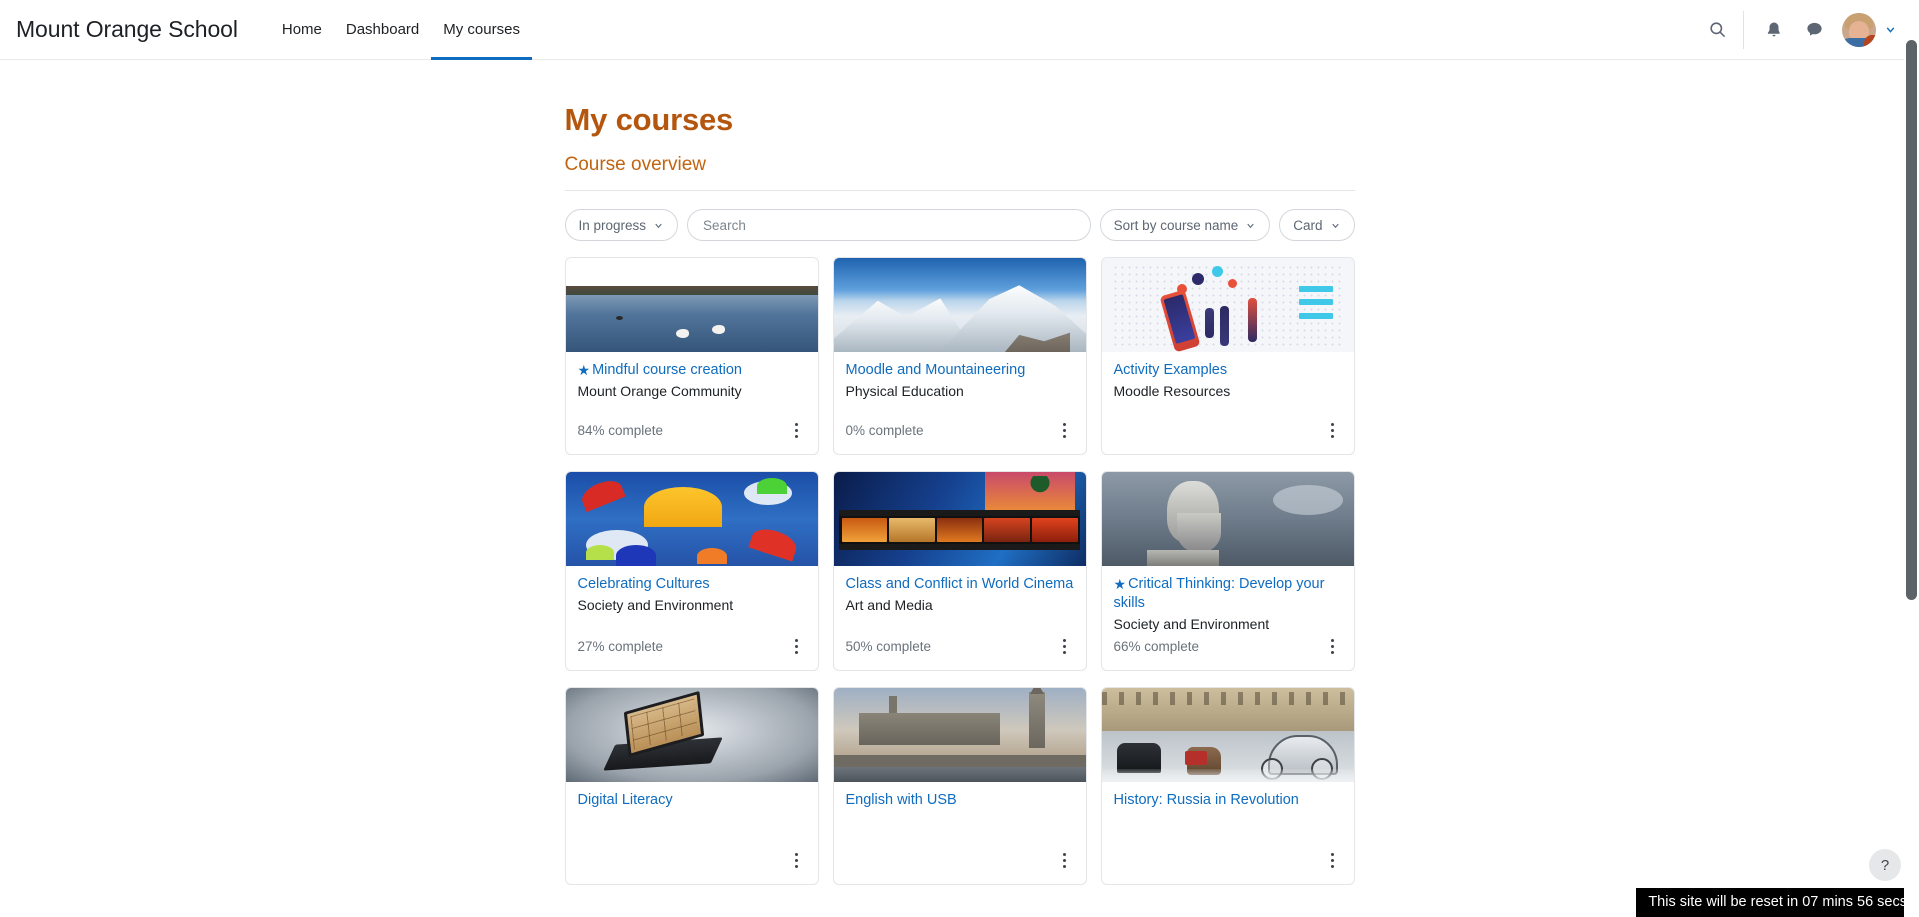 The width and height of the screenshot is (1919, 917). What do you see at coordinates (960, 370) in the screenshot?
I see `course-title-link: Moodle and Mountaineering` at bounding box center [960, 370].